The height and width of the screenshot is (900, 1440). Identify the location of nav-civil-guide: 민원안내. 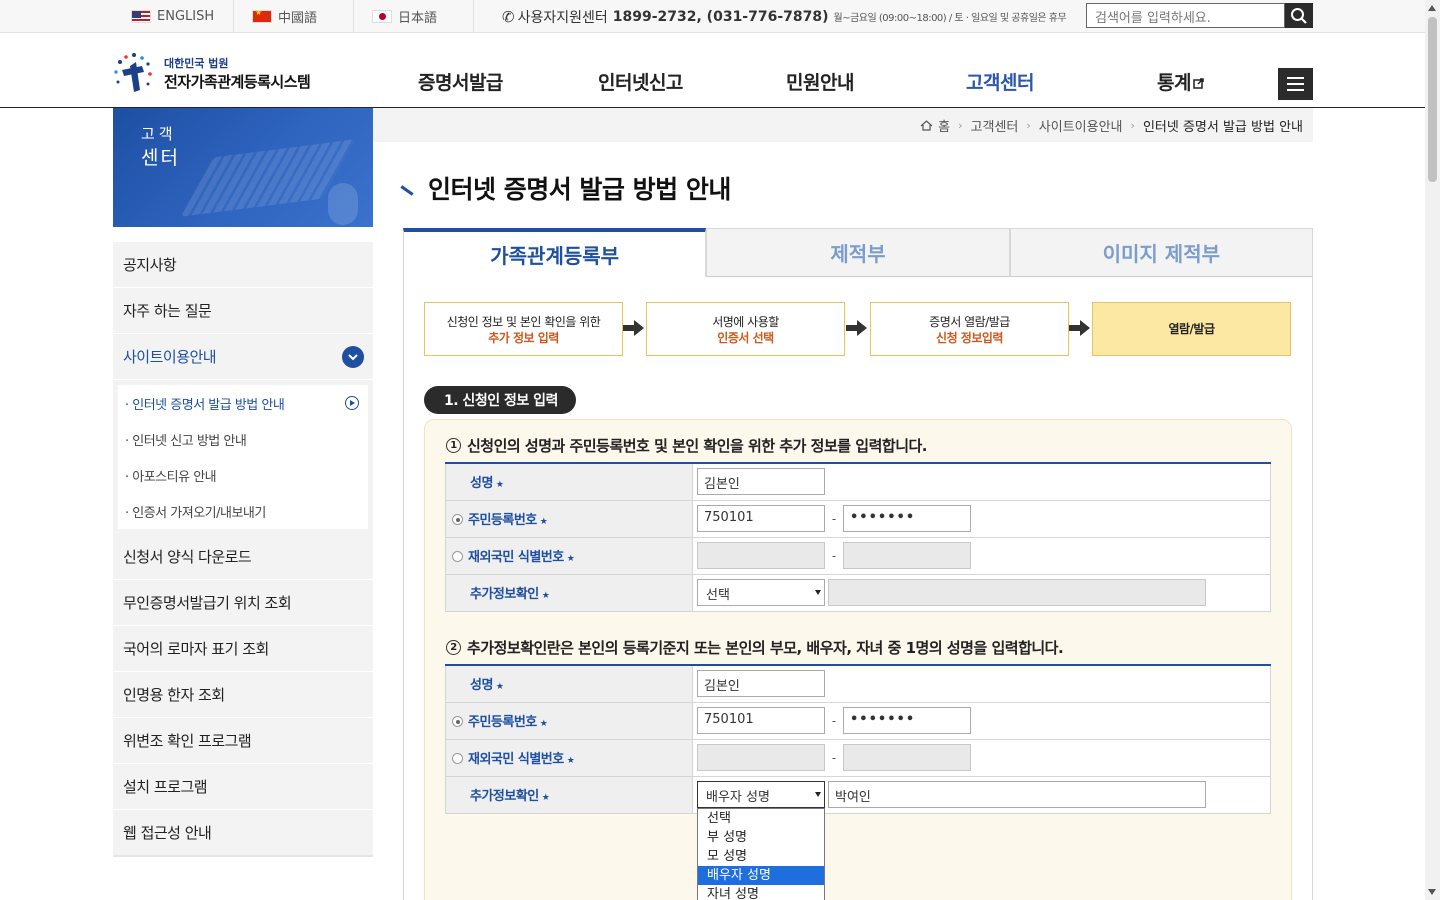
(820, 81).